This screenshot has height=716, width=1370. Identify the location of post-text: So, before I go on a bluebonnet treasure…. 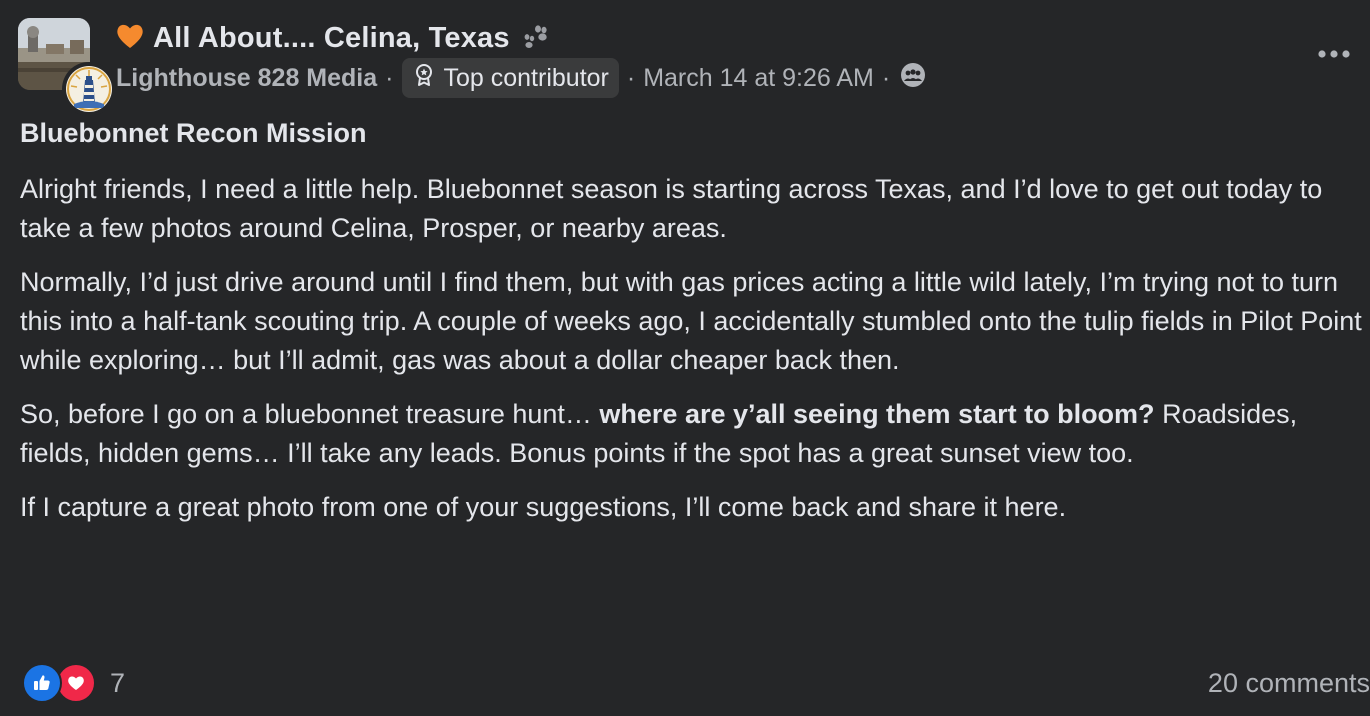
(310, 414).